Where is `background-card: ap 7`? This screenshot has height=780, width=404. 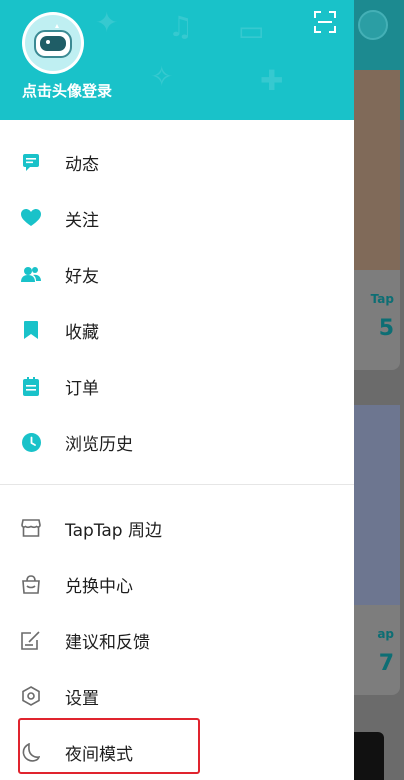
background-card: ap 7 is located at coordinates (377, 550).